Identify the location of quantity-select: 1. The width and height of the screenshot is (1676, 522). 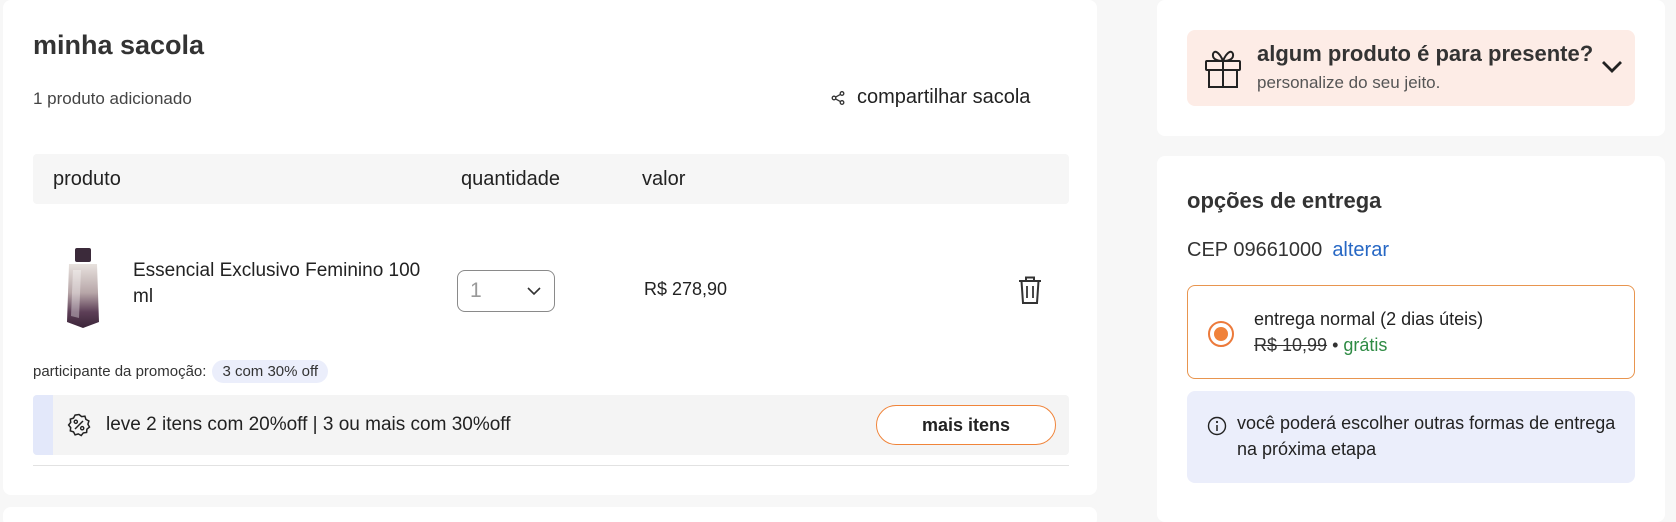
(506, 291).